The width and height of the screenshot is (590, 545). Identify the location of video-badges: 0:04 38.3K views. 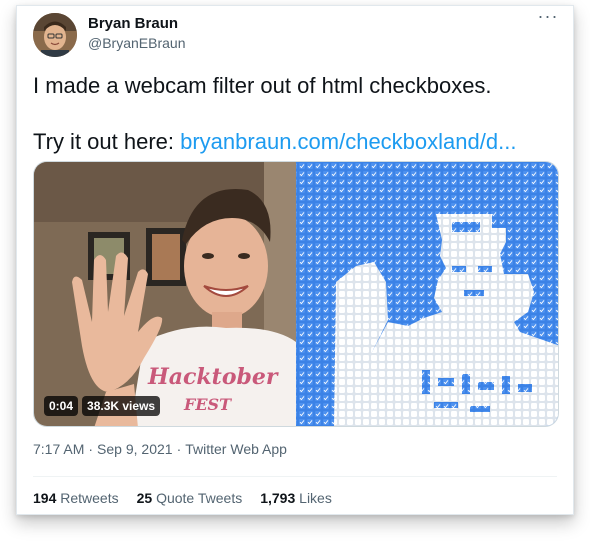
(102, 406).